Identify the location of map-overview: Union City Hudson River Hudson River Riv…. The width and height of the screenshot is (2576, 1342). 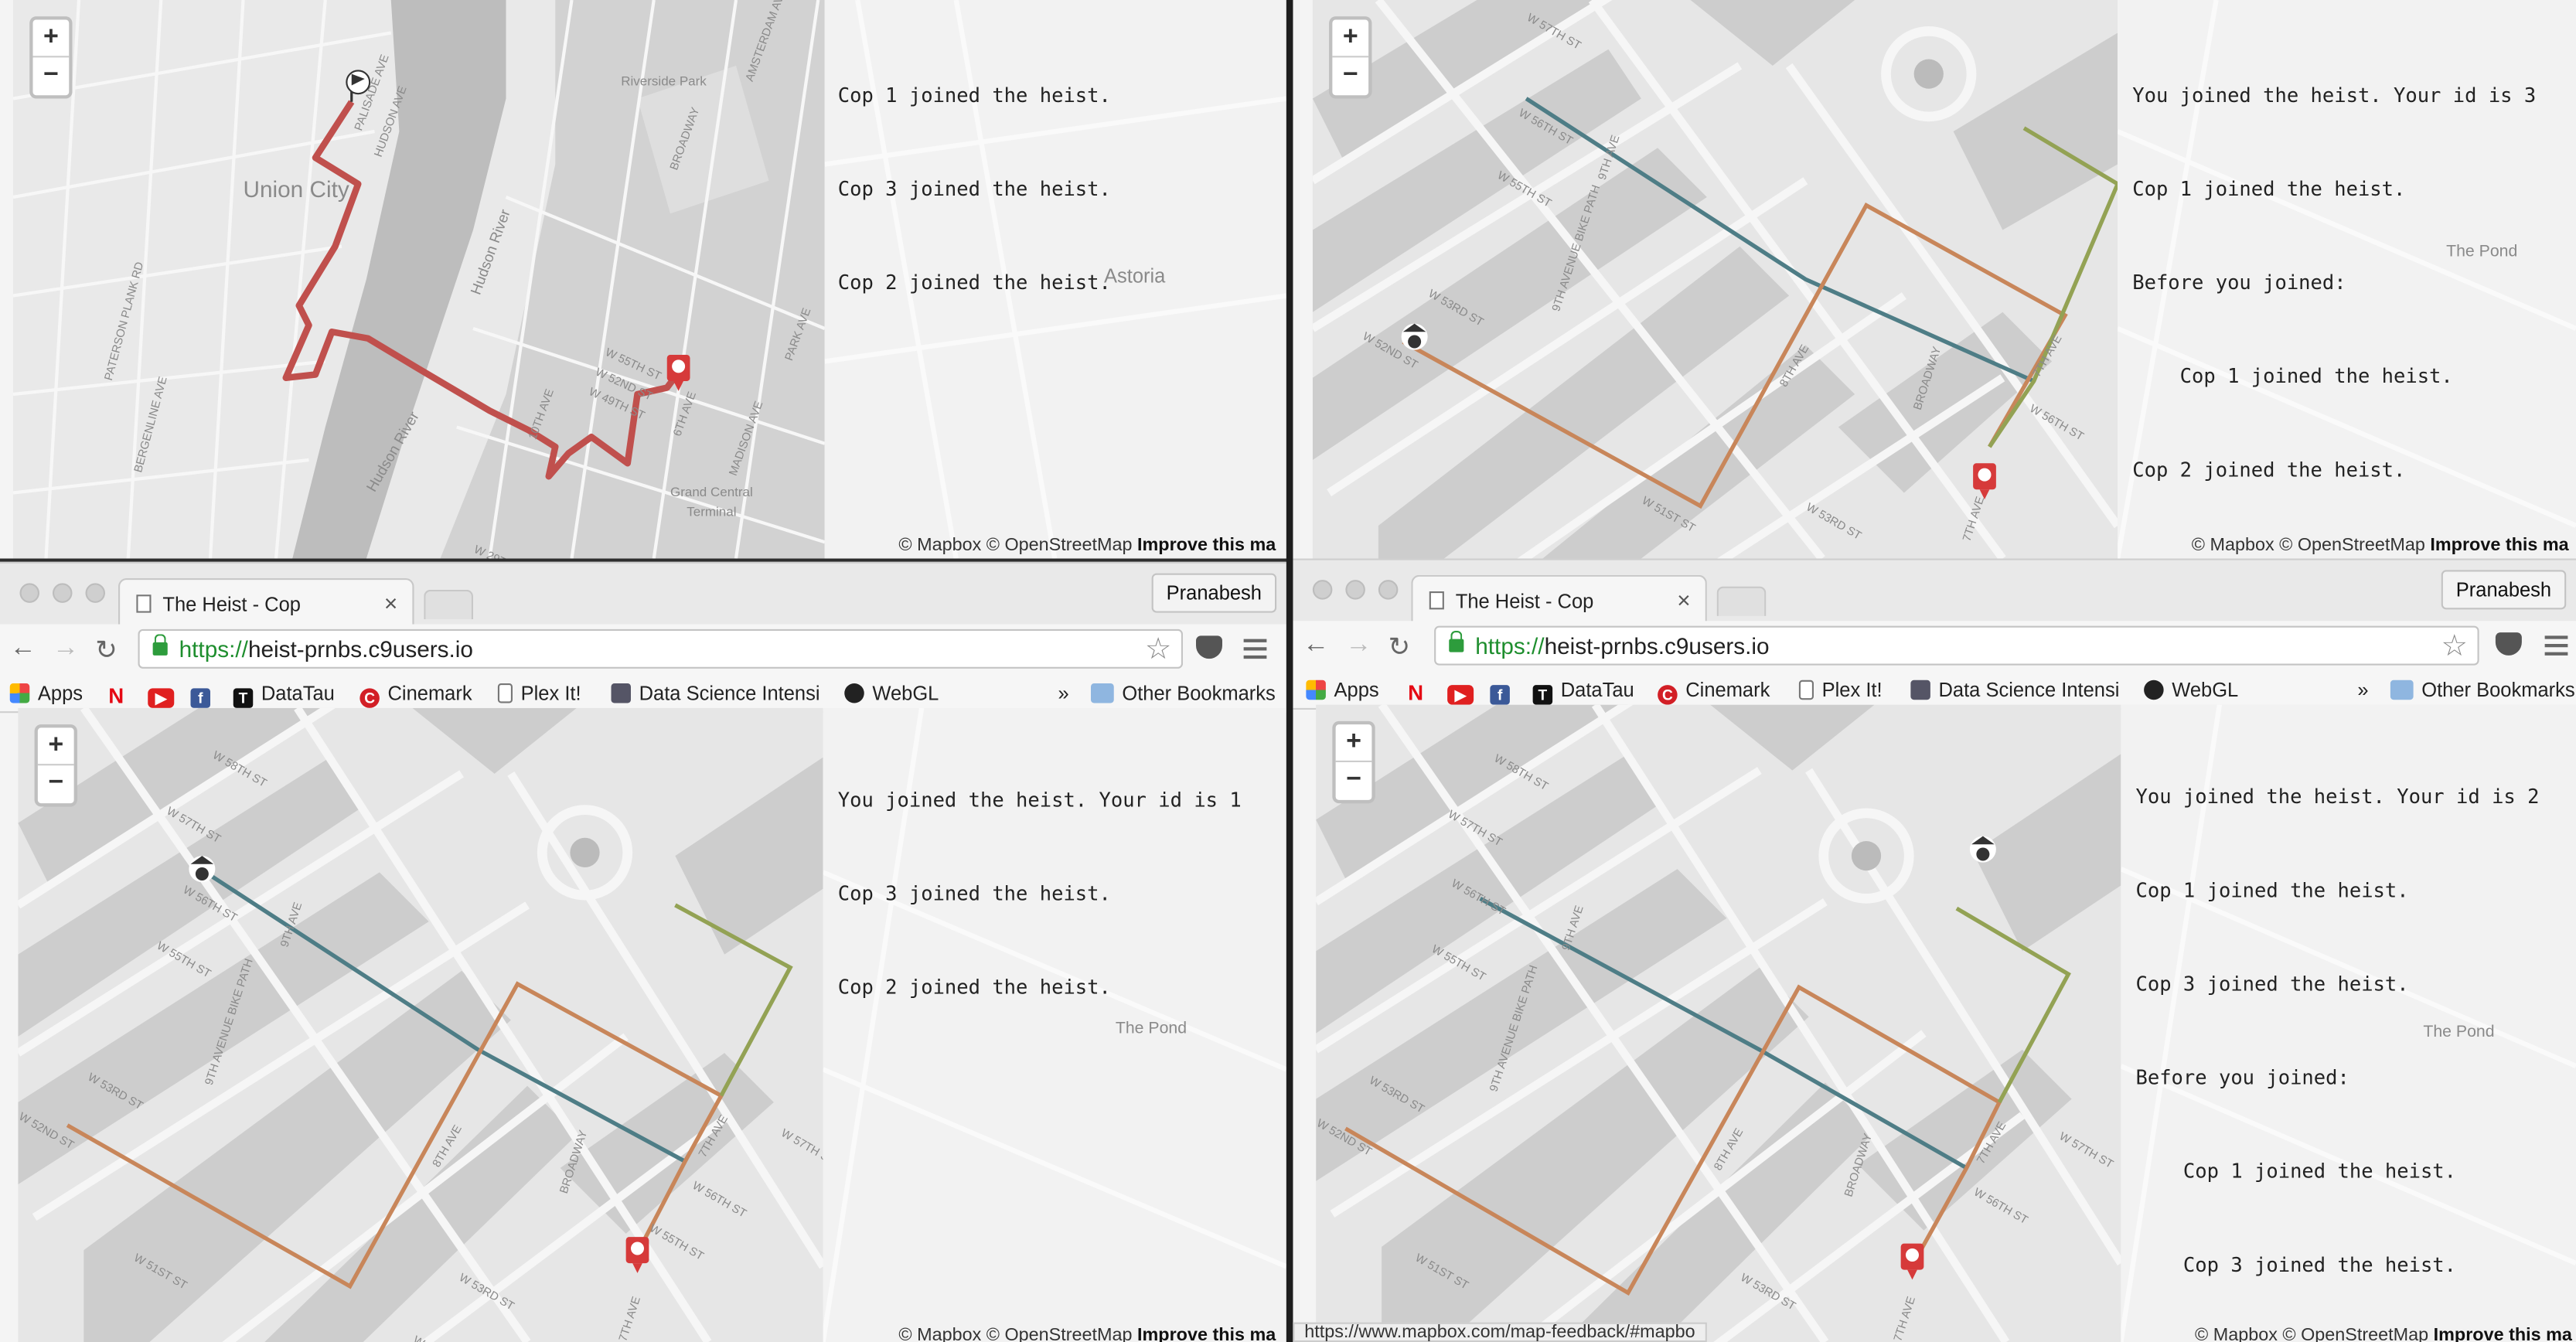
(419, 279).